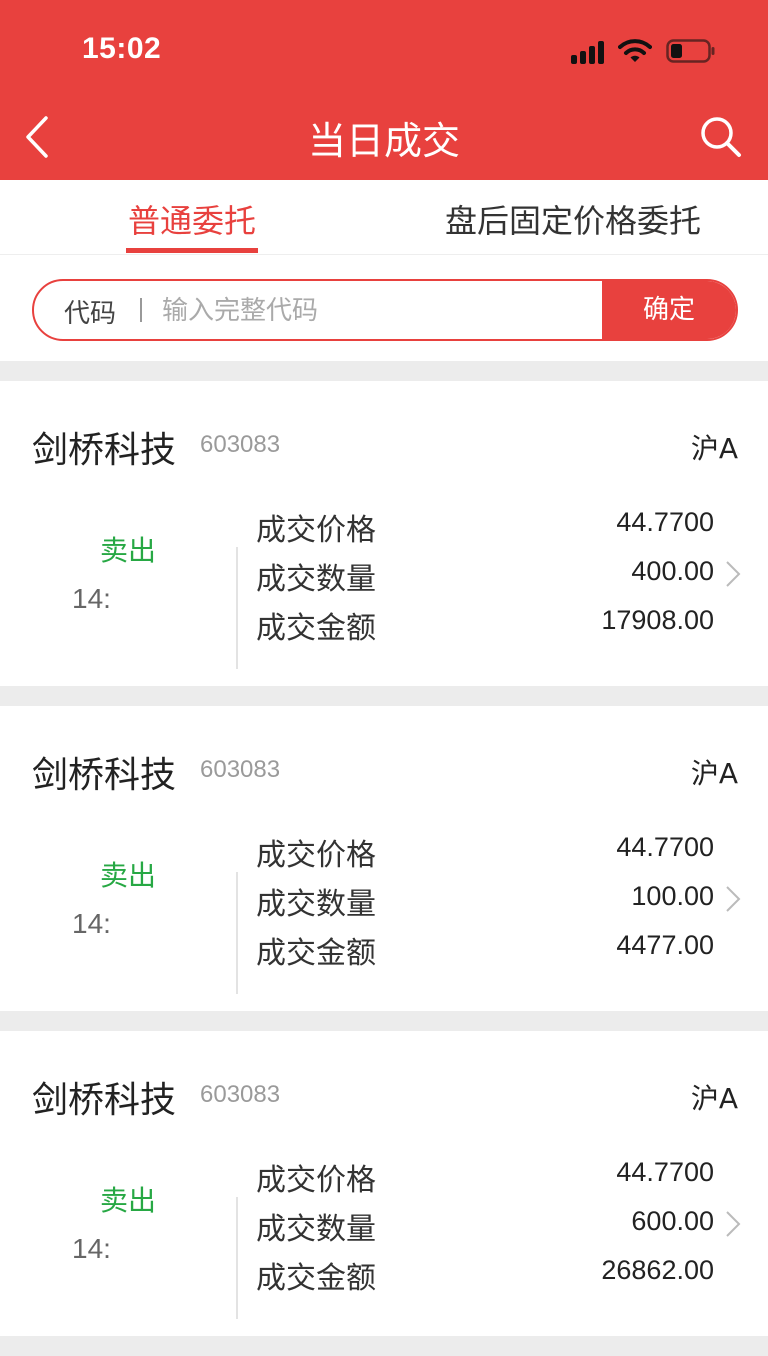 This screenshot has width=768, height=1356. What do you see at coordinates (485, 949) in the screenshot?
I see `amount-row: 成交金额 4477.00` at bounding box center [485, 949].